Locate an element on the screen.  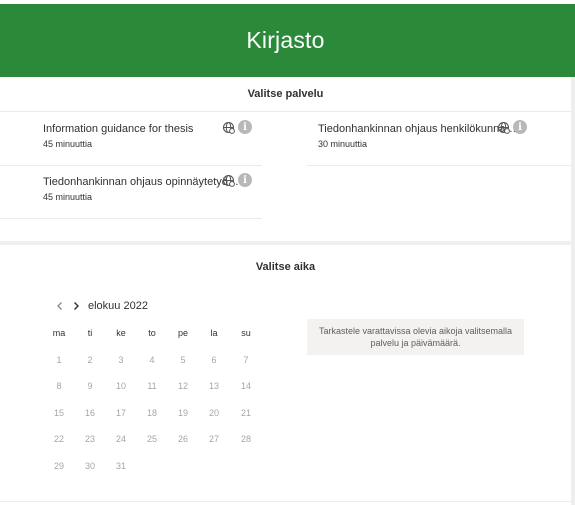
scrollbar-track is located at coordinates (573, 291).